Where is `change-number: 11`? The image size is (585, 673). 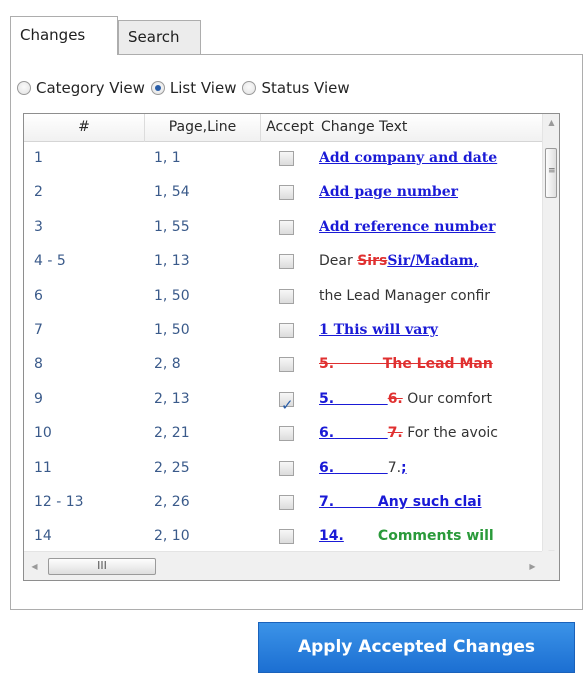 change-number: 11 is located at coordinates (43, 467).